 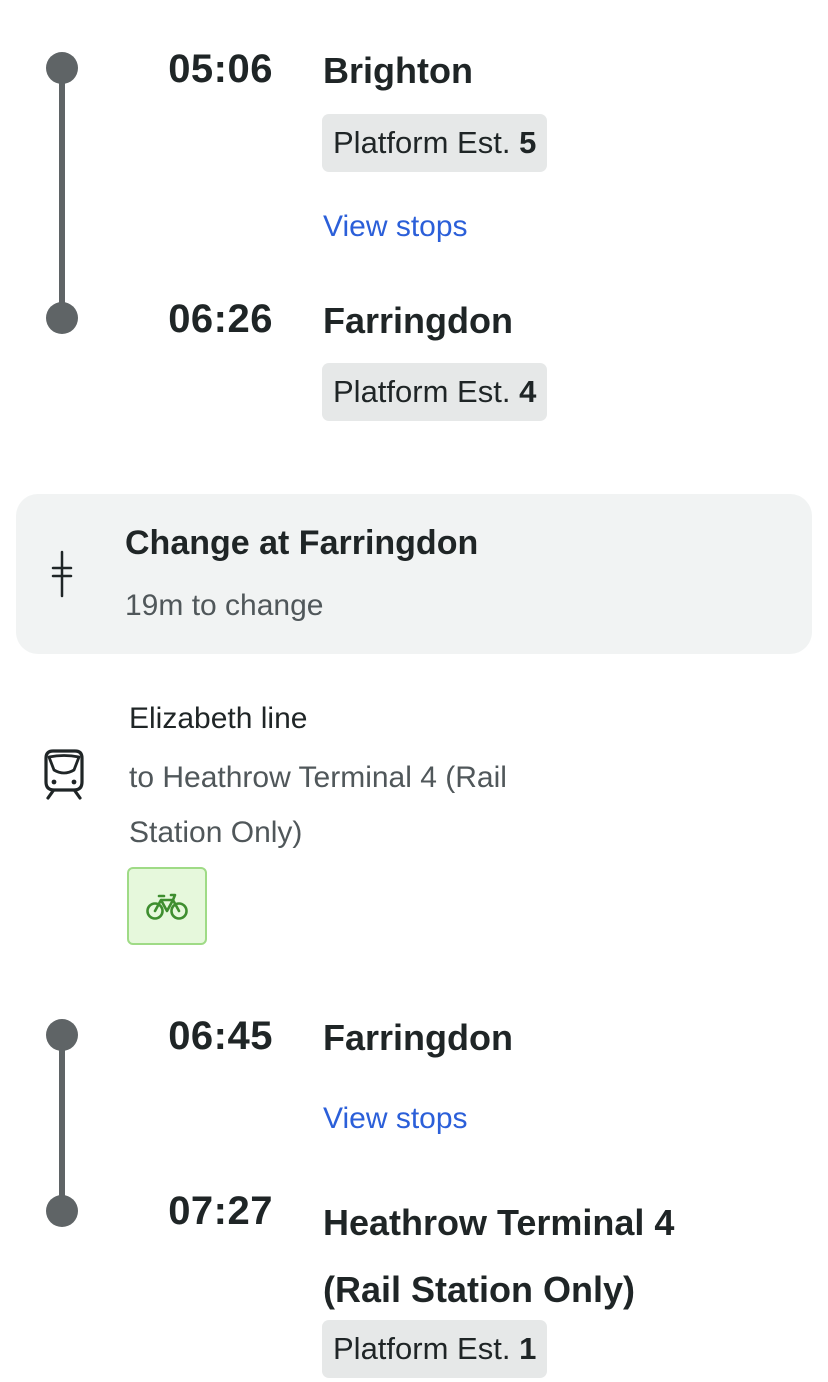 What do you see at coordinates (224, 605) in the screenshot?
I see `change-duration: 19m to change` at bounding box center [224, 605].